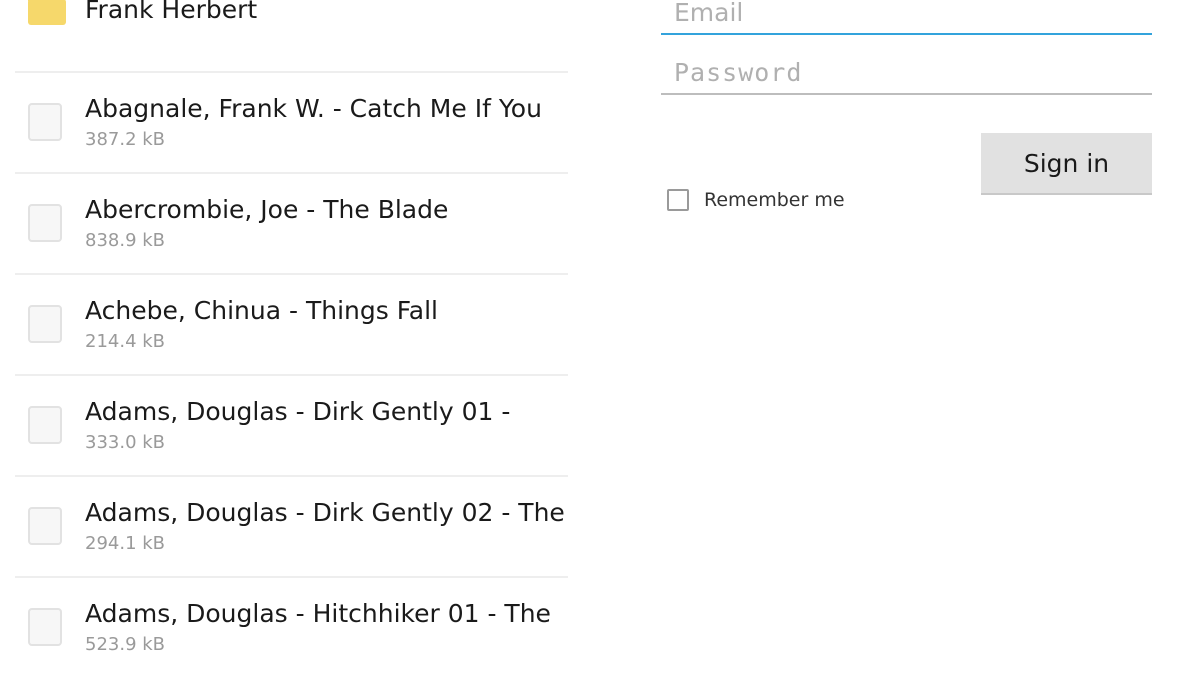 The image size is (1200, 675). What do you see at coordinates (125, 139) in the screenshot?
I see `file-size: 387.2 kB` at bounding box center [125, 139].